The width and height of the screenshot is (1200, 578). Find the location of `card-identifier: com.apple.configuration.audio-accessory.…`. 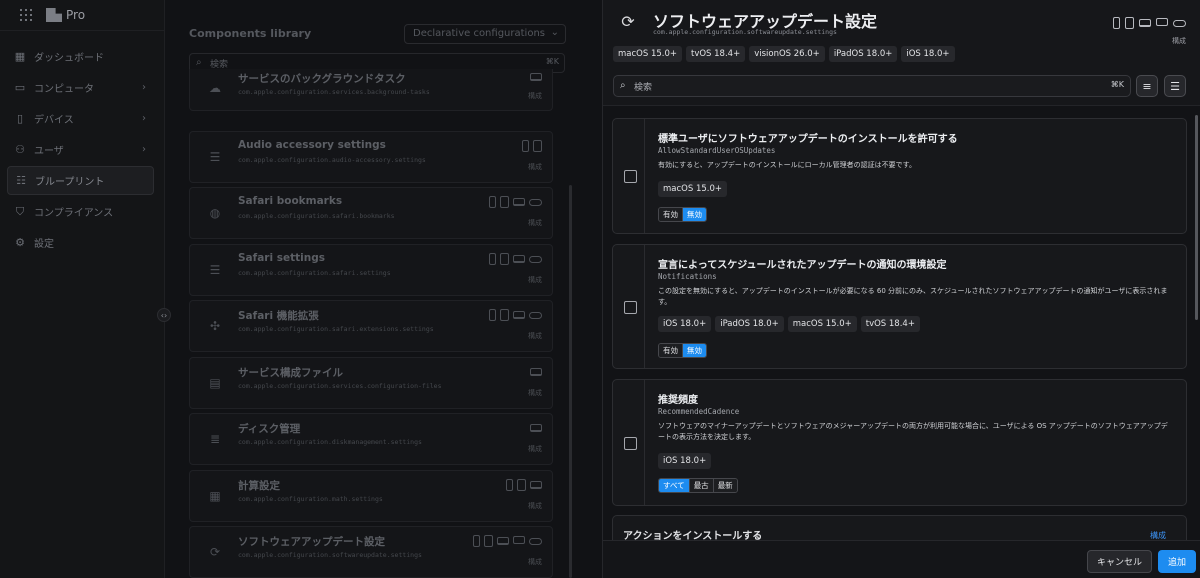

card-identifier: com.apple.configuration.audio-accessory.… is located at coordinates (332, 159).